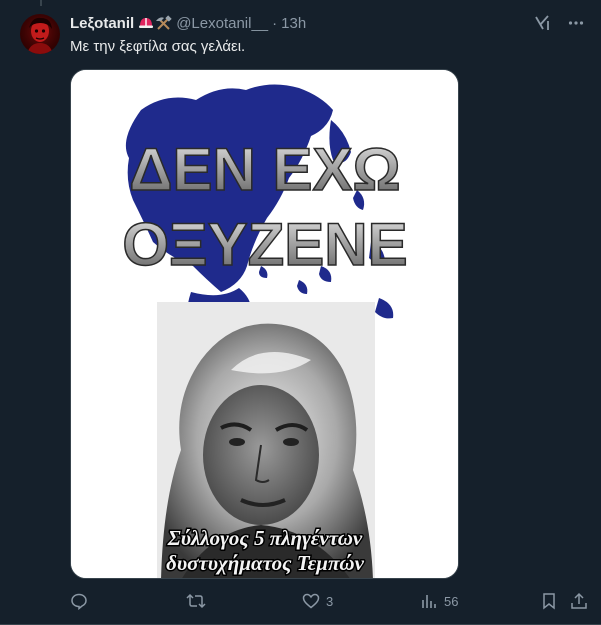 The image size is (601, 625). I want to click on avatar, so click(40, 34).